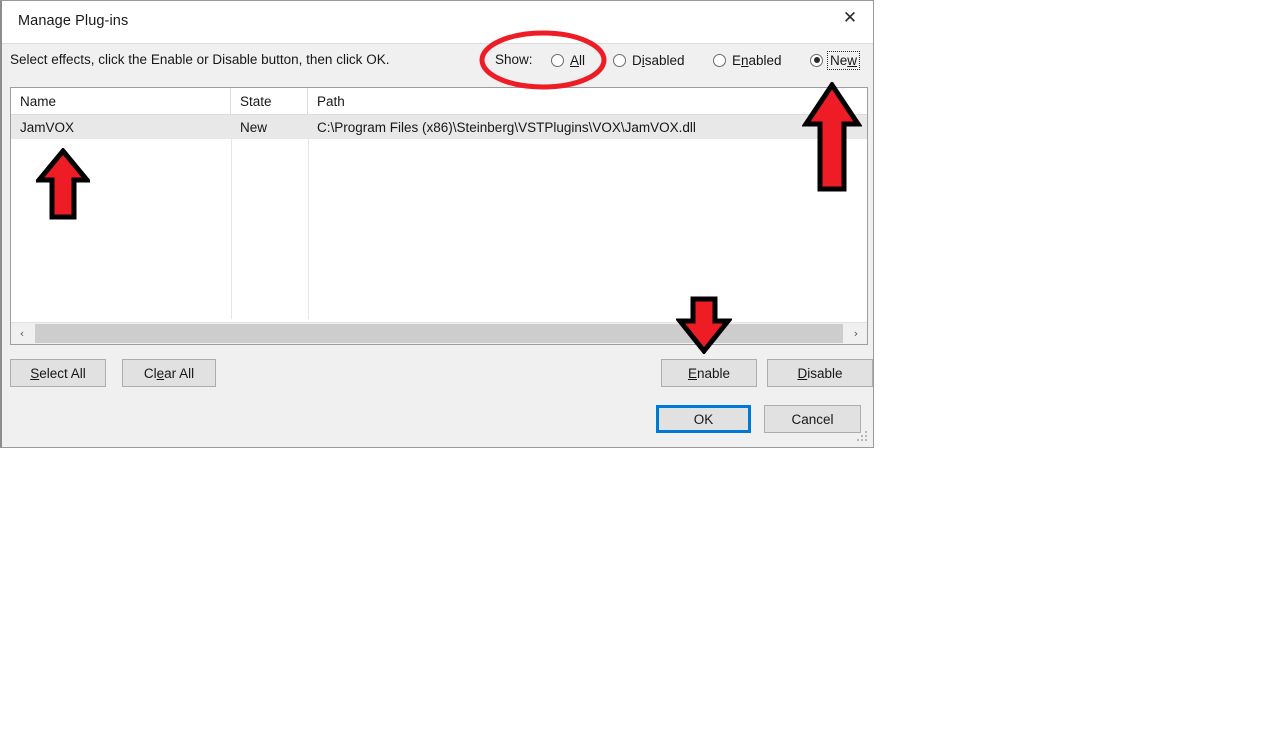  I want to click on scroll-left-icon: ‹, so click(22, 333).